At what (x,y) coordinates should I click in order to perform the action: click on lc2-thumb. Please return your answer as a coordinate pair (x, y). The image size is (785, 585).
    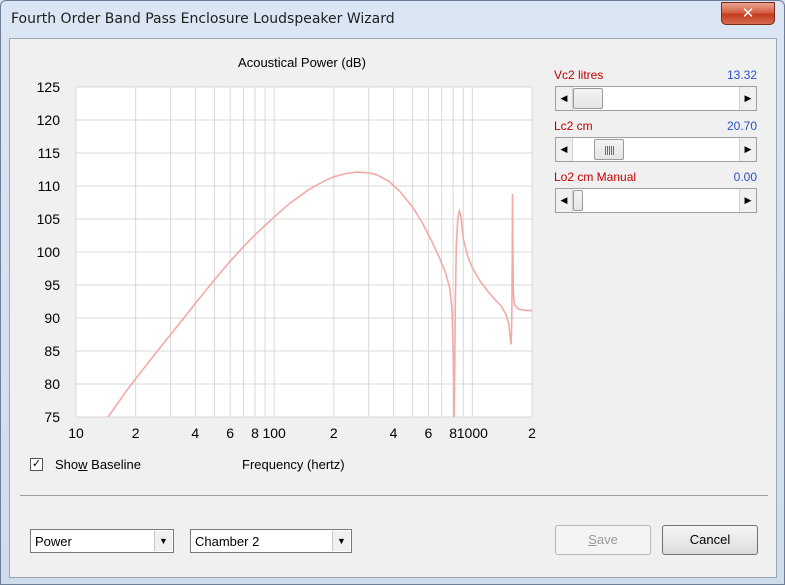
    Looking at the image, I should click on (609, 149).